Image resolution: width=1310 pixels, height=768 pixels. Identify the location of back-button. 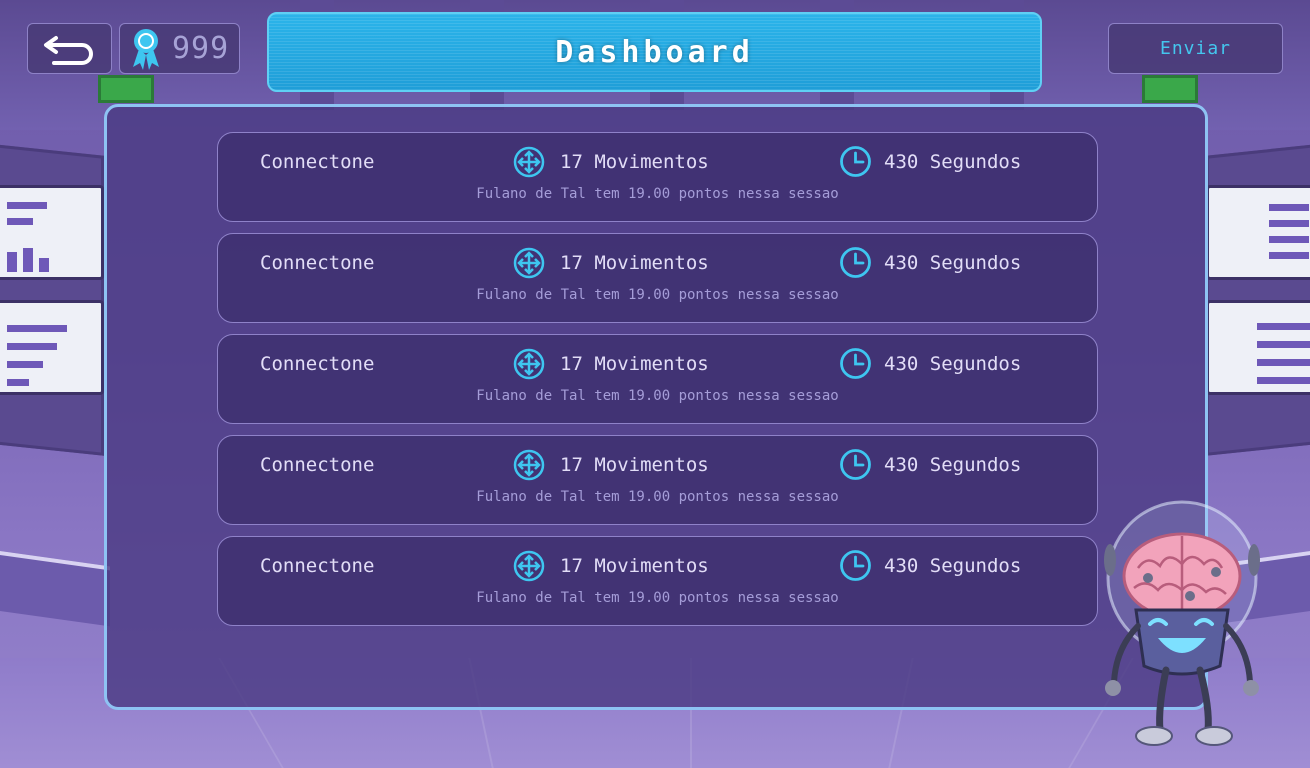
(69, 48).